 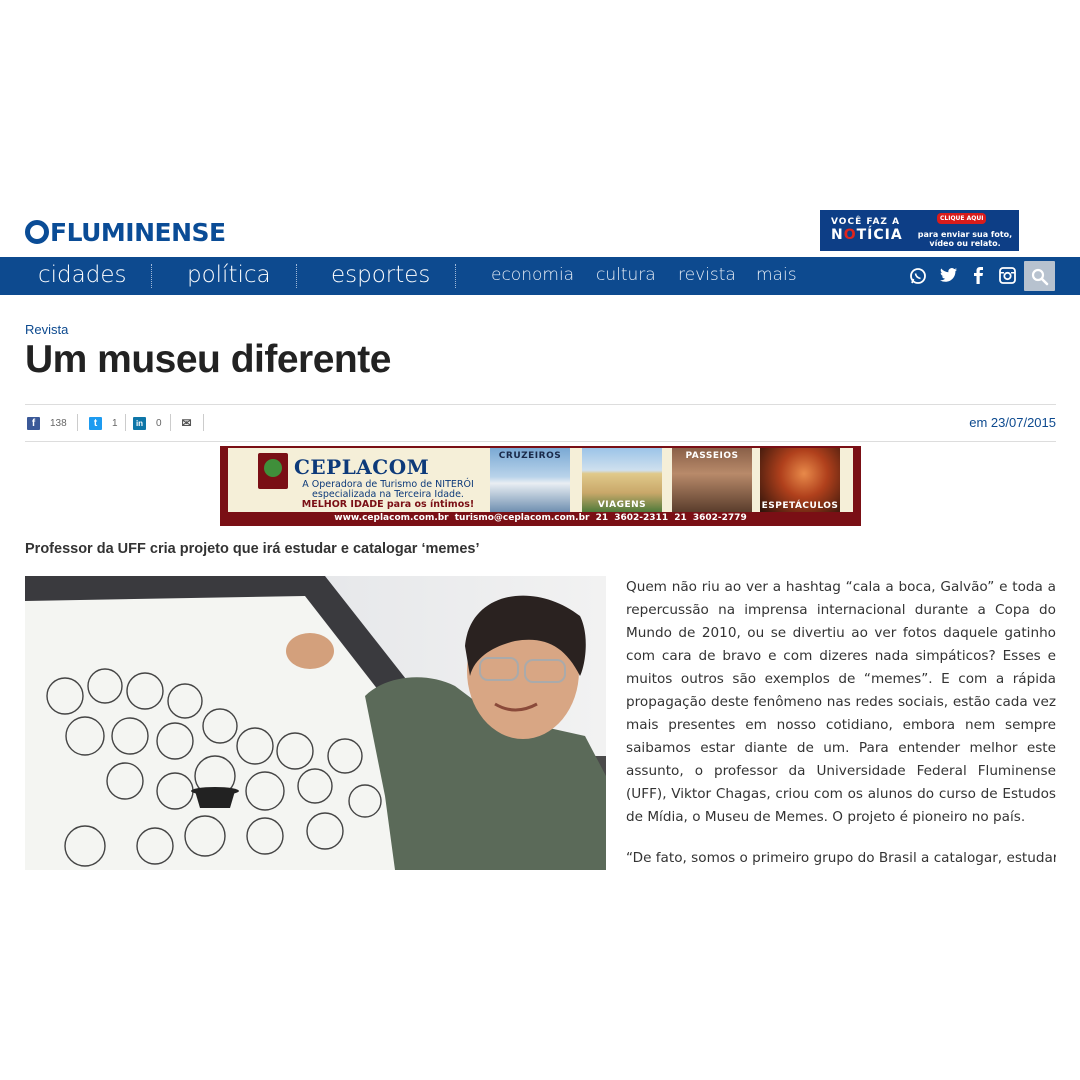 What do you see at coordinates (388, 504) in the screenshot?
I see `ad-line3: MELHOR IDADE para os íntimos!` at bounding box center [388, 504].